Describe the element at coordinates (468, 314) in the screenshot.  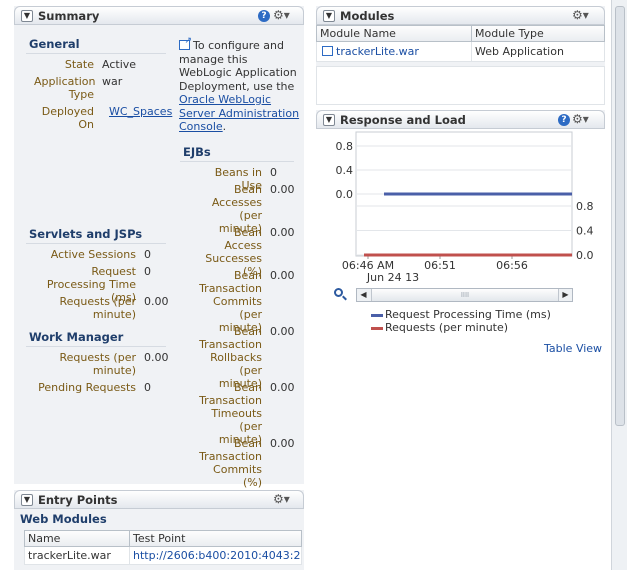
I see `legend-label: Request Processing Time (ms)` at that location.